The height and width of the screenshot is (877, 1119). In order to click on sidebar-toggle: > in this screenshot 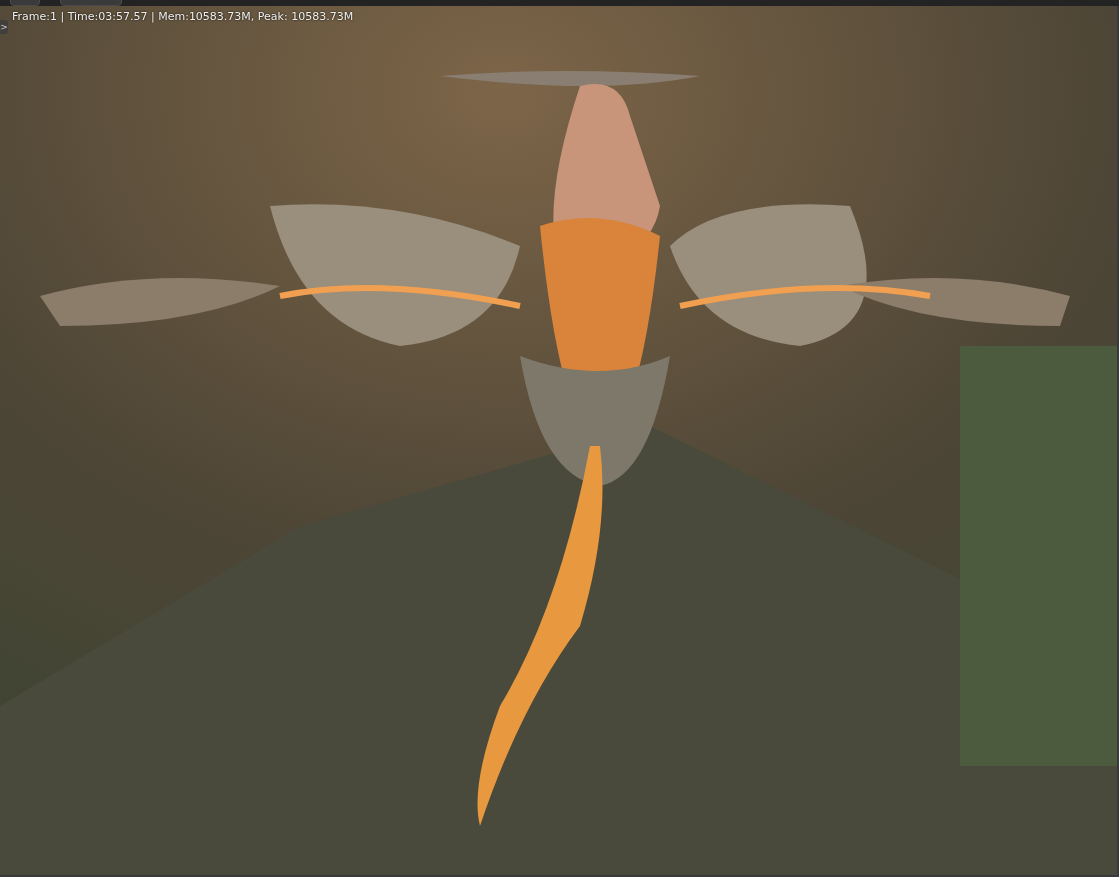, I will do `click(4, 27)`.